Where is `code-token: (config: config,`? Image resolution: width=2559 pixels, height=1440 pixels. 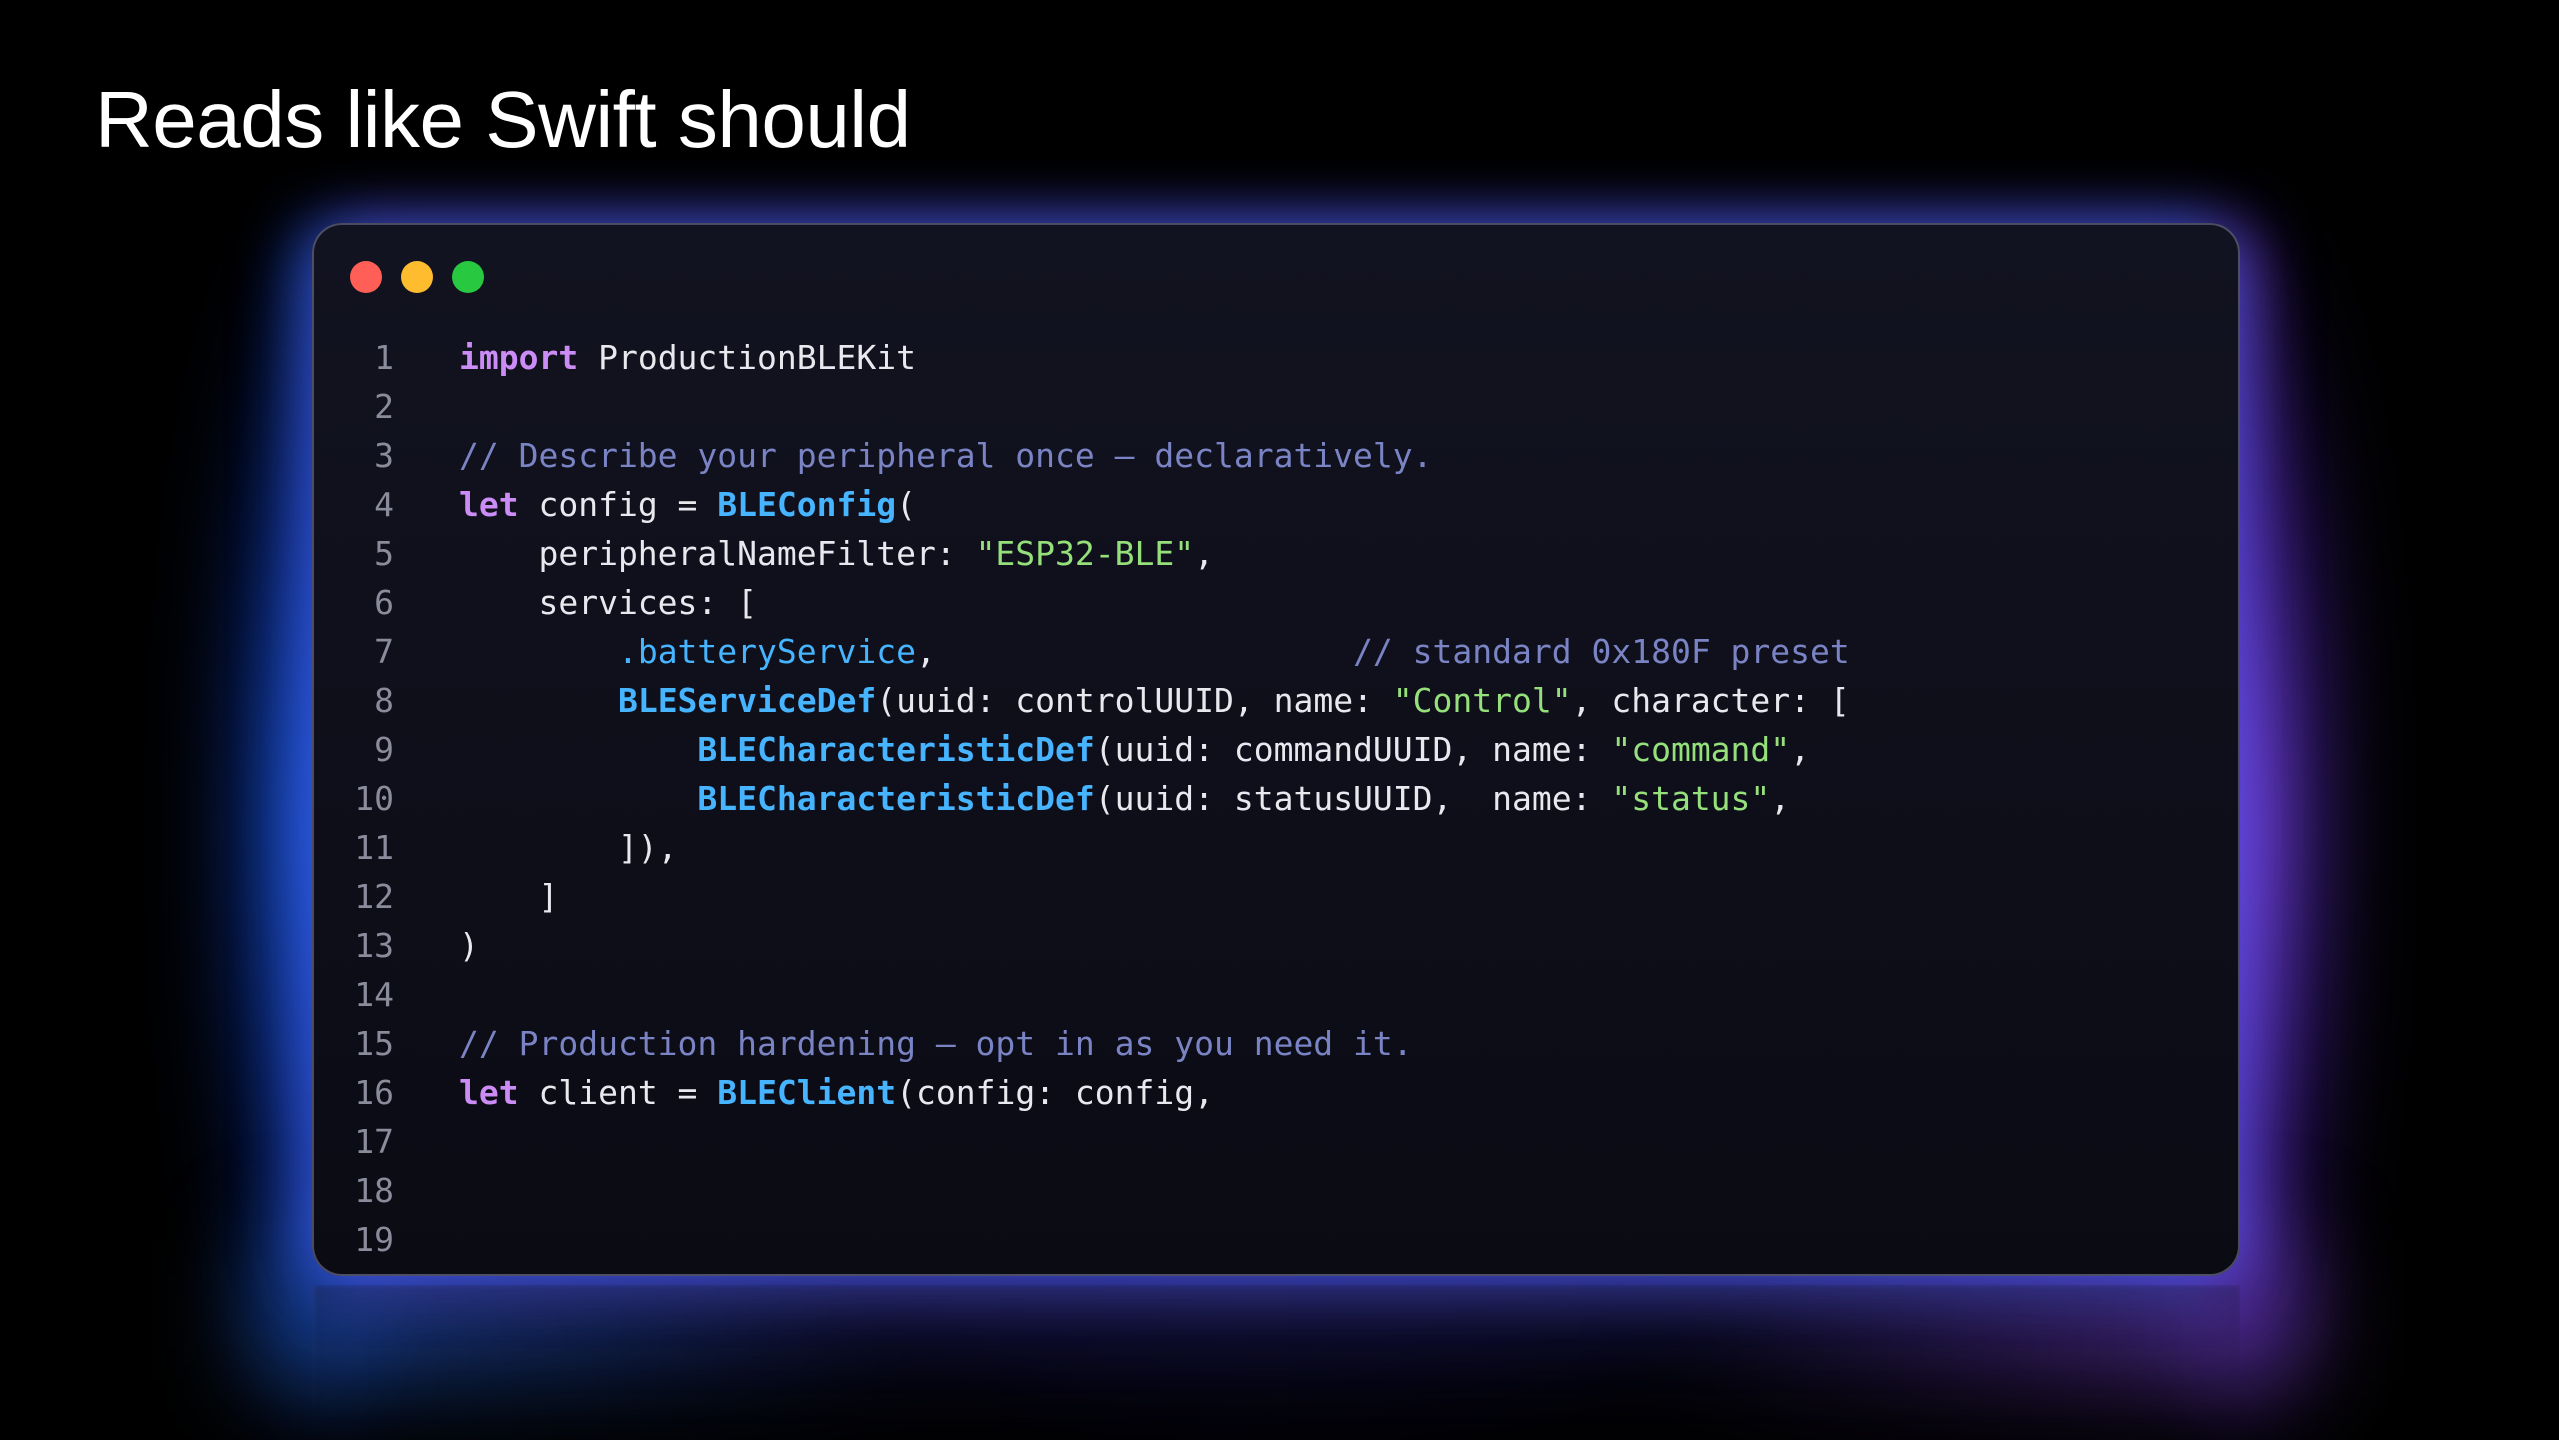 code-token: (config: config, is located at coordinates (1055, 1092).